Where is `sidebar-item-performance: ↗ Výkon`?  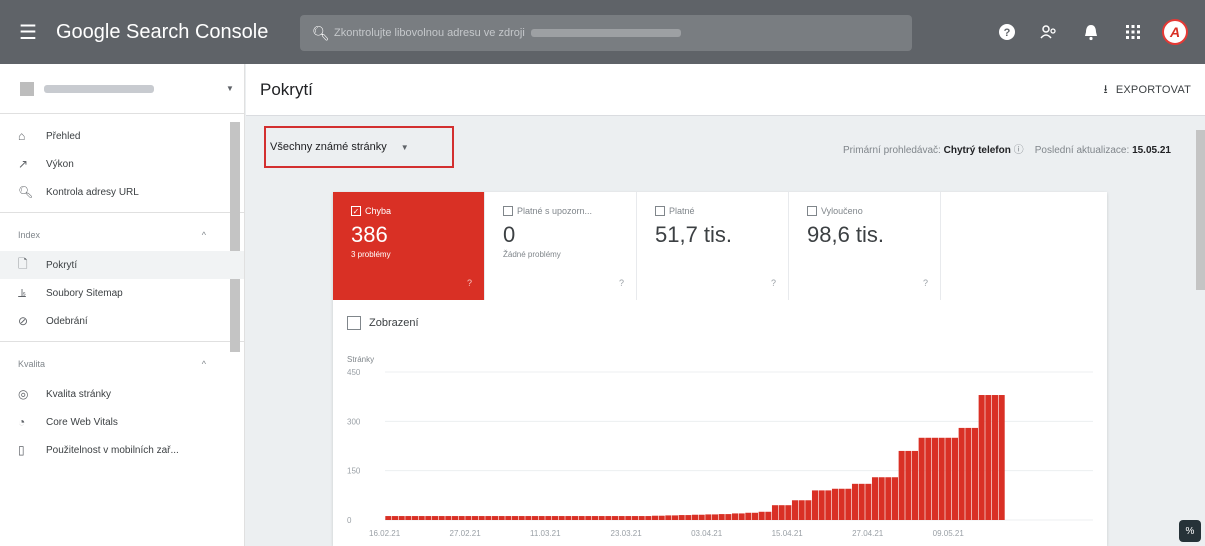 sidebar-item-performance: ↗ Výkon is located at coordinates (122, 164).